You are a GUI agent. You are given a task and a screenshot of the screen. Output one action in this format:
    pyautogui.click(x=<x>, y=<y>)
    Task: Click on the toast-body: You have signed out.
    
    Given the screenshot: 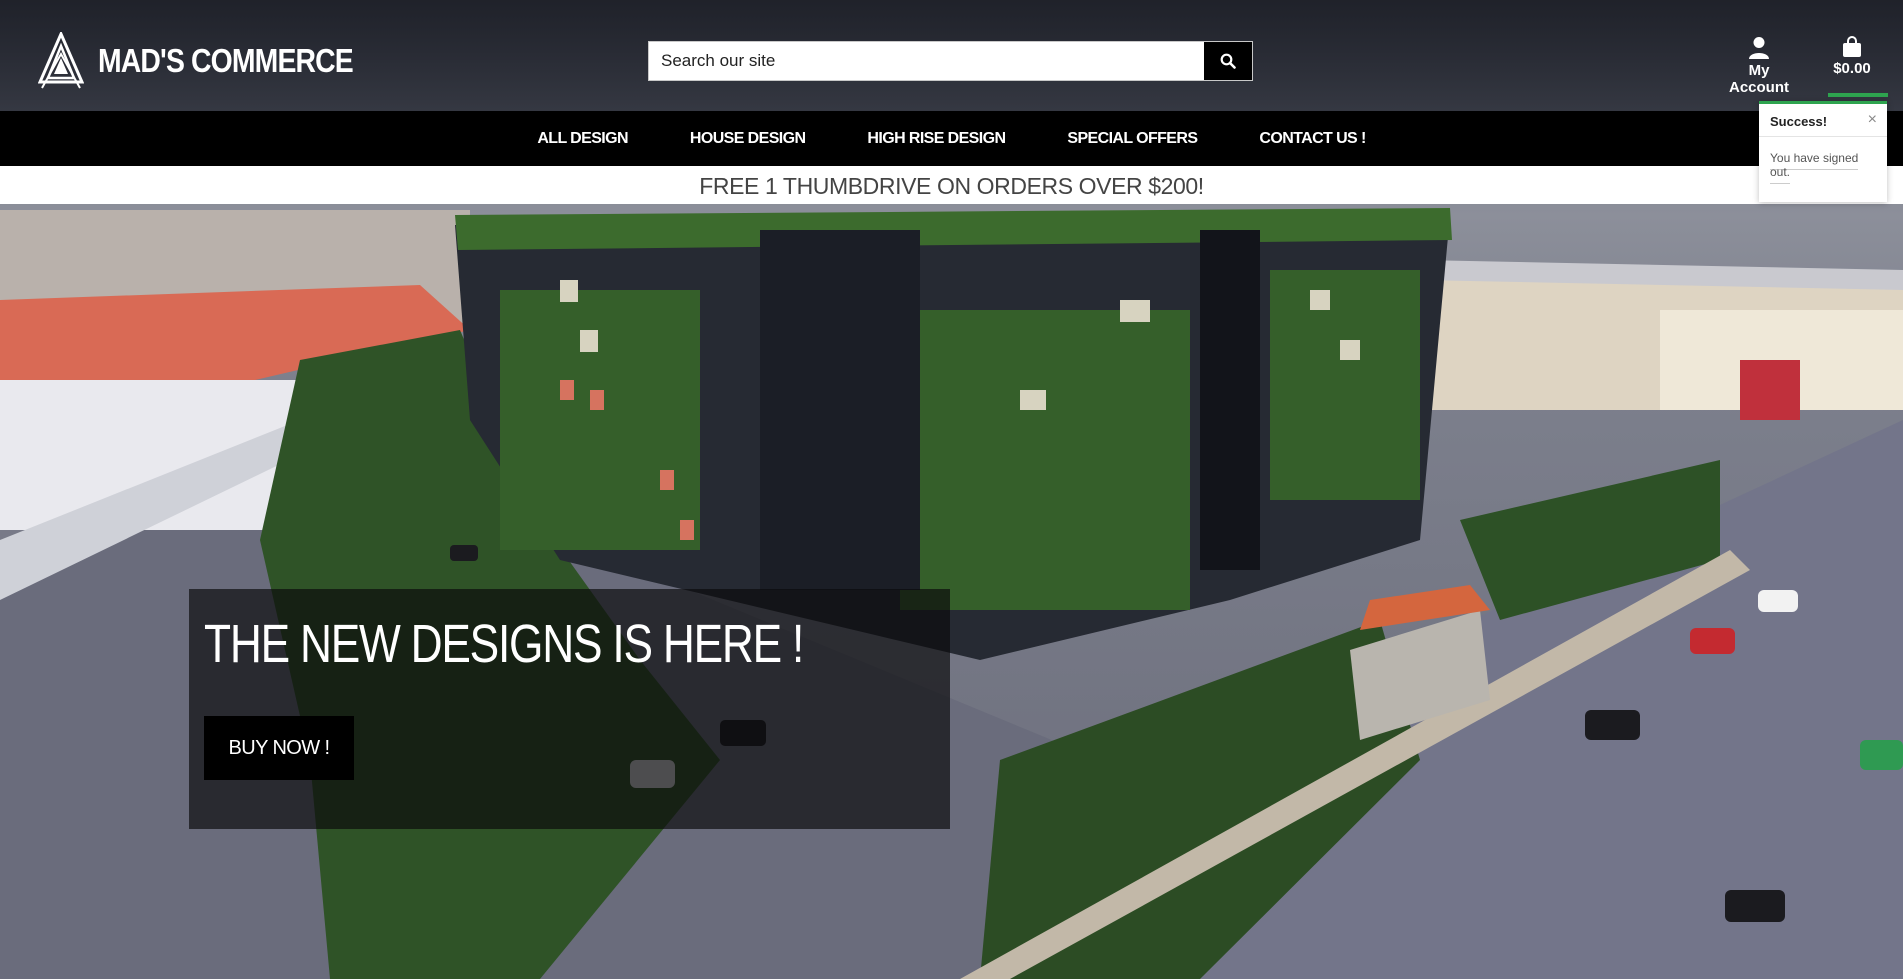 What is the action you would take?
    pyautogui.click(x=1823, y=165)
    